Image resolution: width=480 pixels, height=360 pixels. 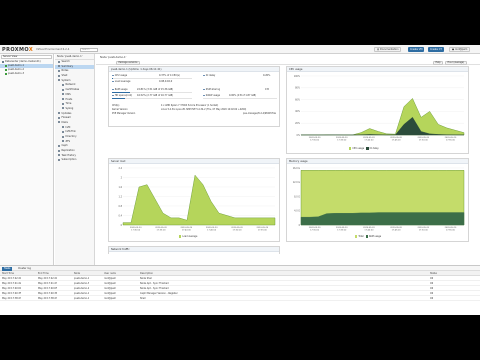 I want to click on y-tick-label: 12.0 G, so click(x=297, y=182).